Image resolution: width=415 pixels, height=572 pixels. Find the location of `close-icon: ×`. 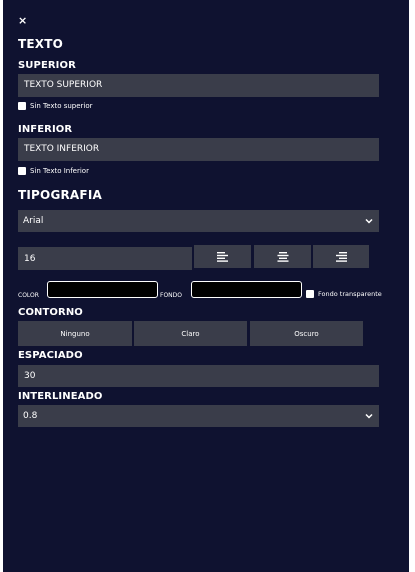

close-icon: × is located at coordinates (23, 20).